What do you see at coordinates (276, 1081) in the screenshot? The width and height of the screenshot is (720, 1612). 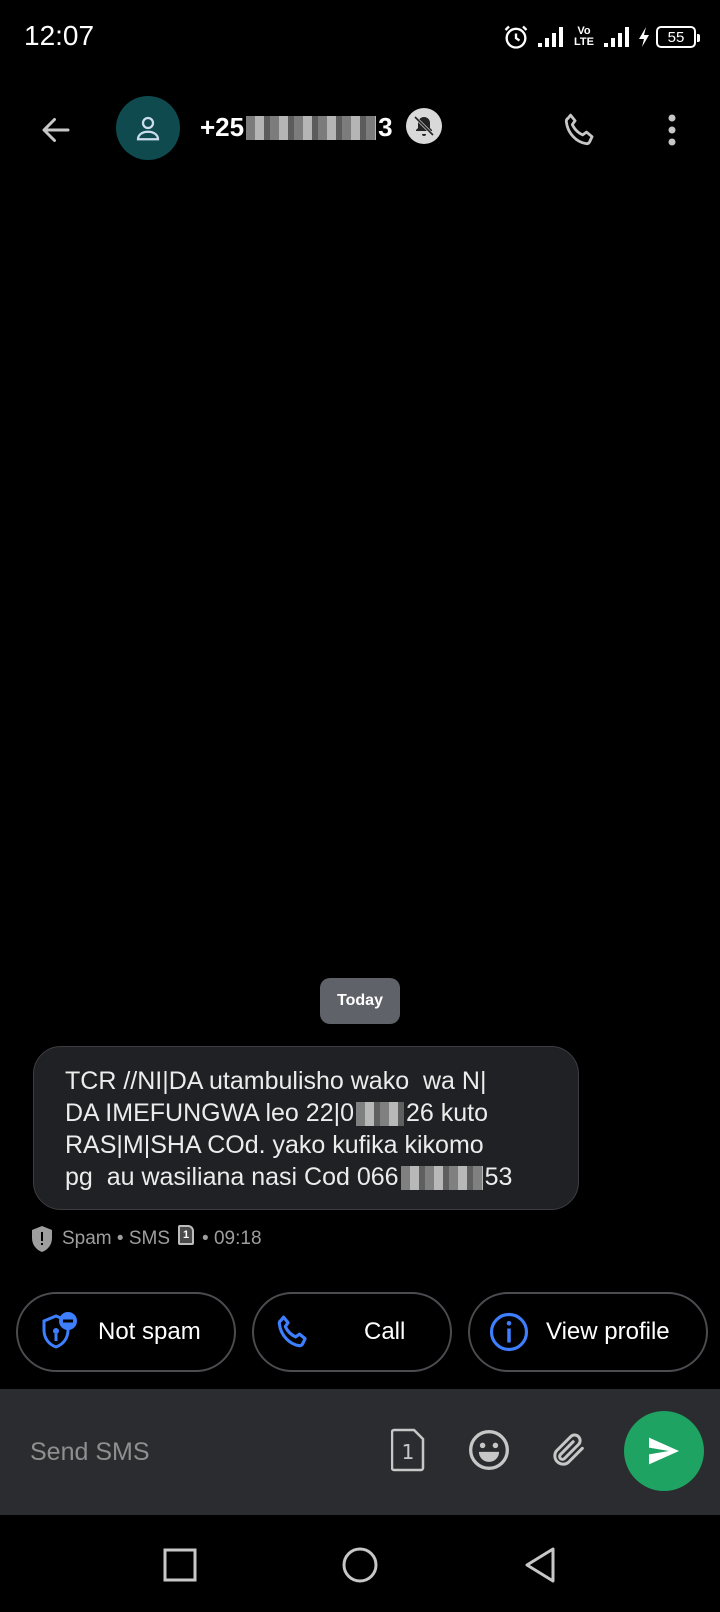 I see `message-line-1: TCR //NI|DA utambulisho wako wa N|` at bounding box center [276, 1081].